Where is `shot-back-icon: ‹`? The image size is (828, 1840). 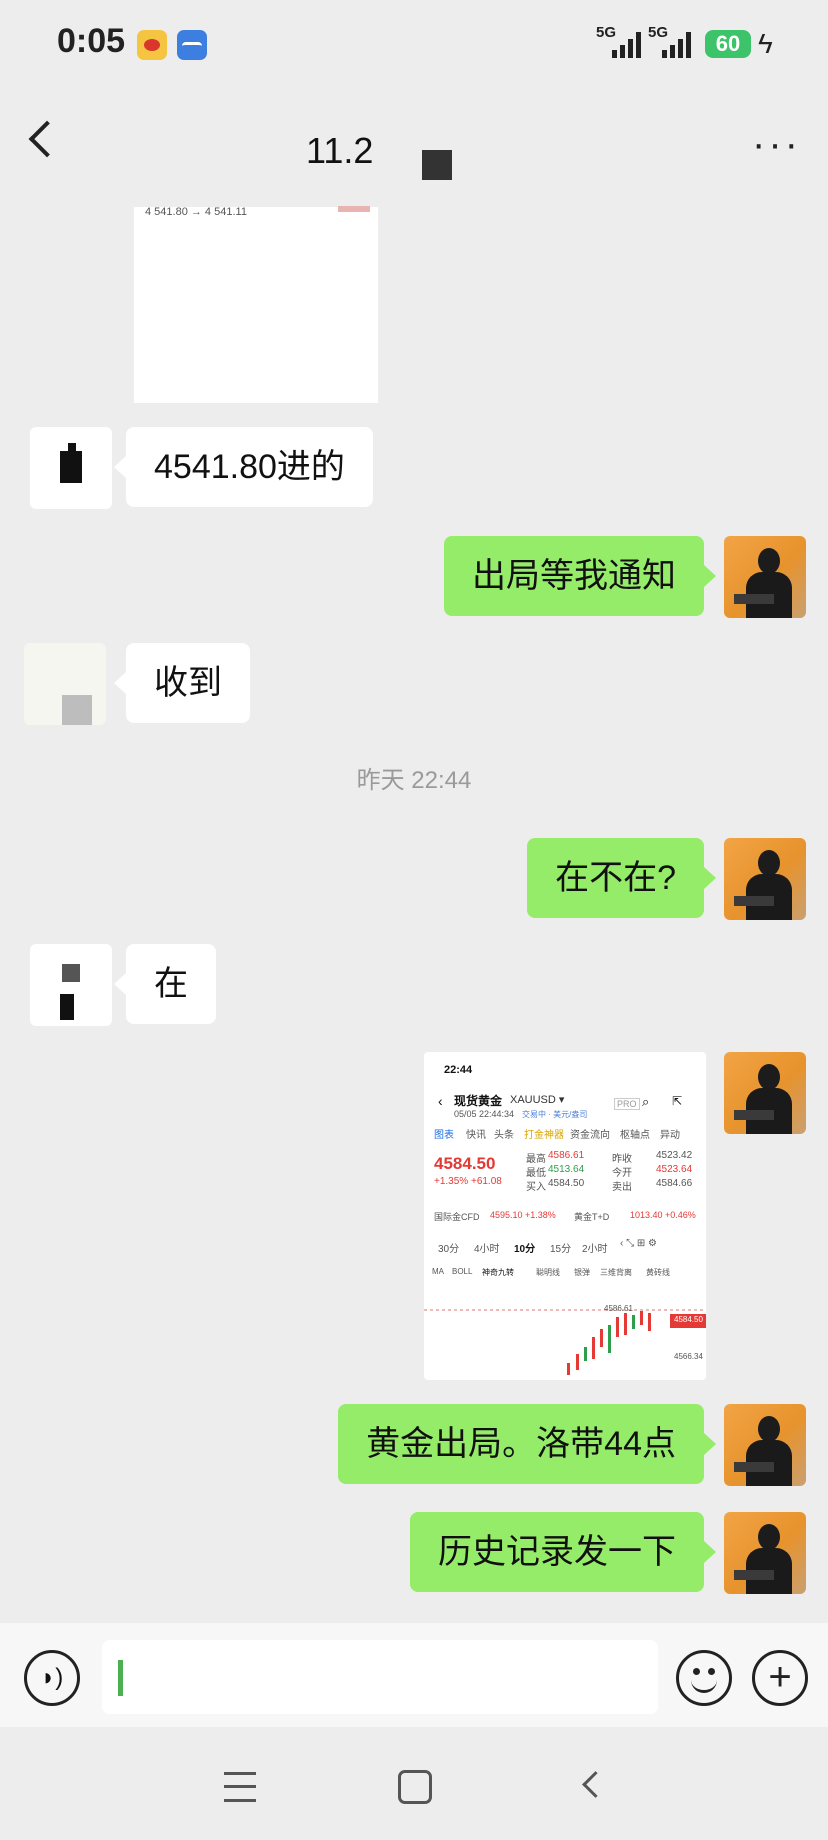
shot-back-icon: ‹ is located at coordinates (440, 1101).